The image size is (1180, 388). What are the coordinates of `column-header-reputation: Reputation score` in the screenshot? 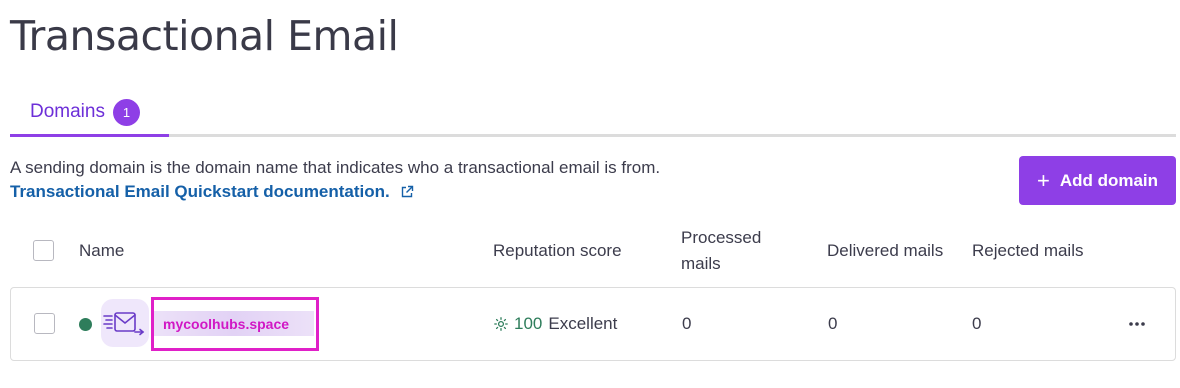 It's located at (557, 250).